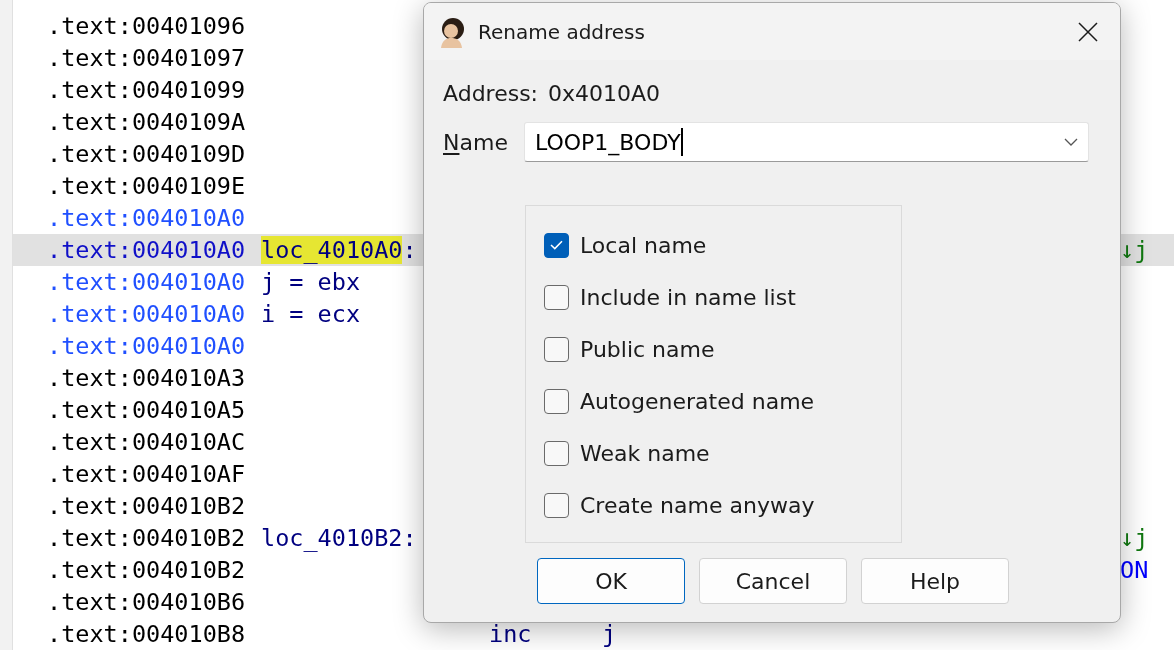 The width and height of the screenshot is (1174, 650). Describe the element at coordinates (1071, 142) in the screenshot. I see `chevron-down-icon` at that location.